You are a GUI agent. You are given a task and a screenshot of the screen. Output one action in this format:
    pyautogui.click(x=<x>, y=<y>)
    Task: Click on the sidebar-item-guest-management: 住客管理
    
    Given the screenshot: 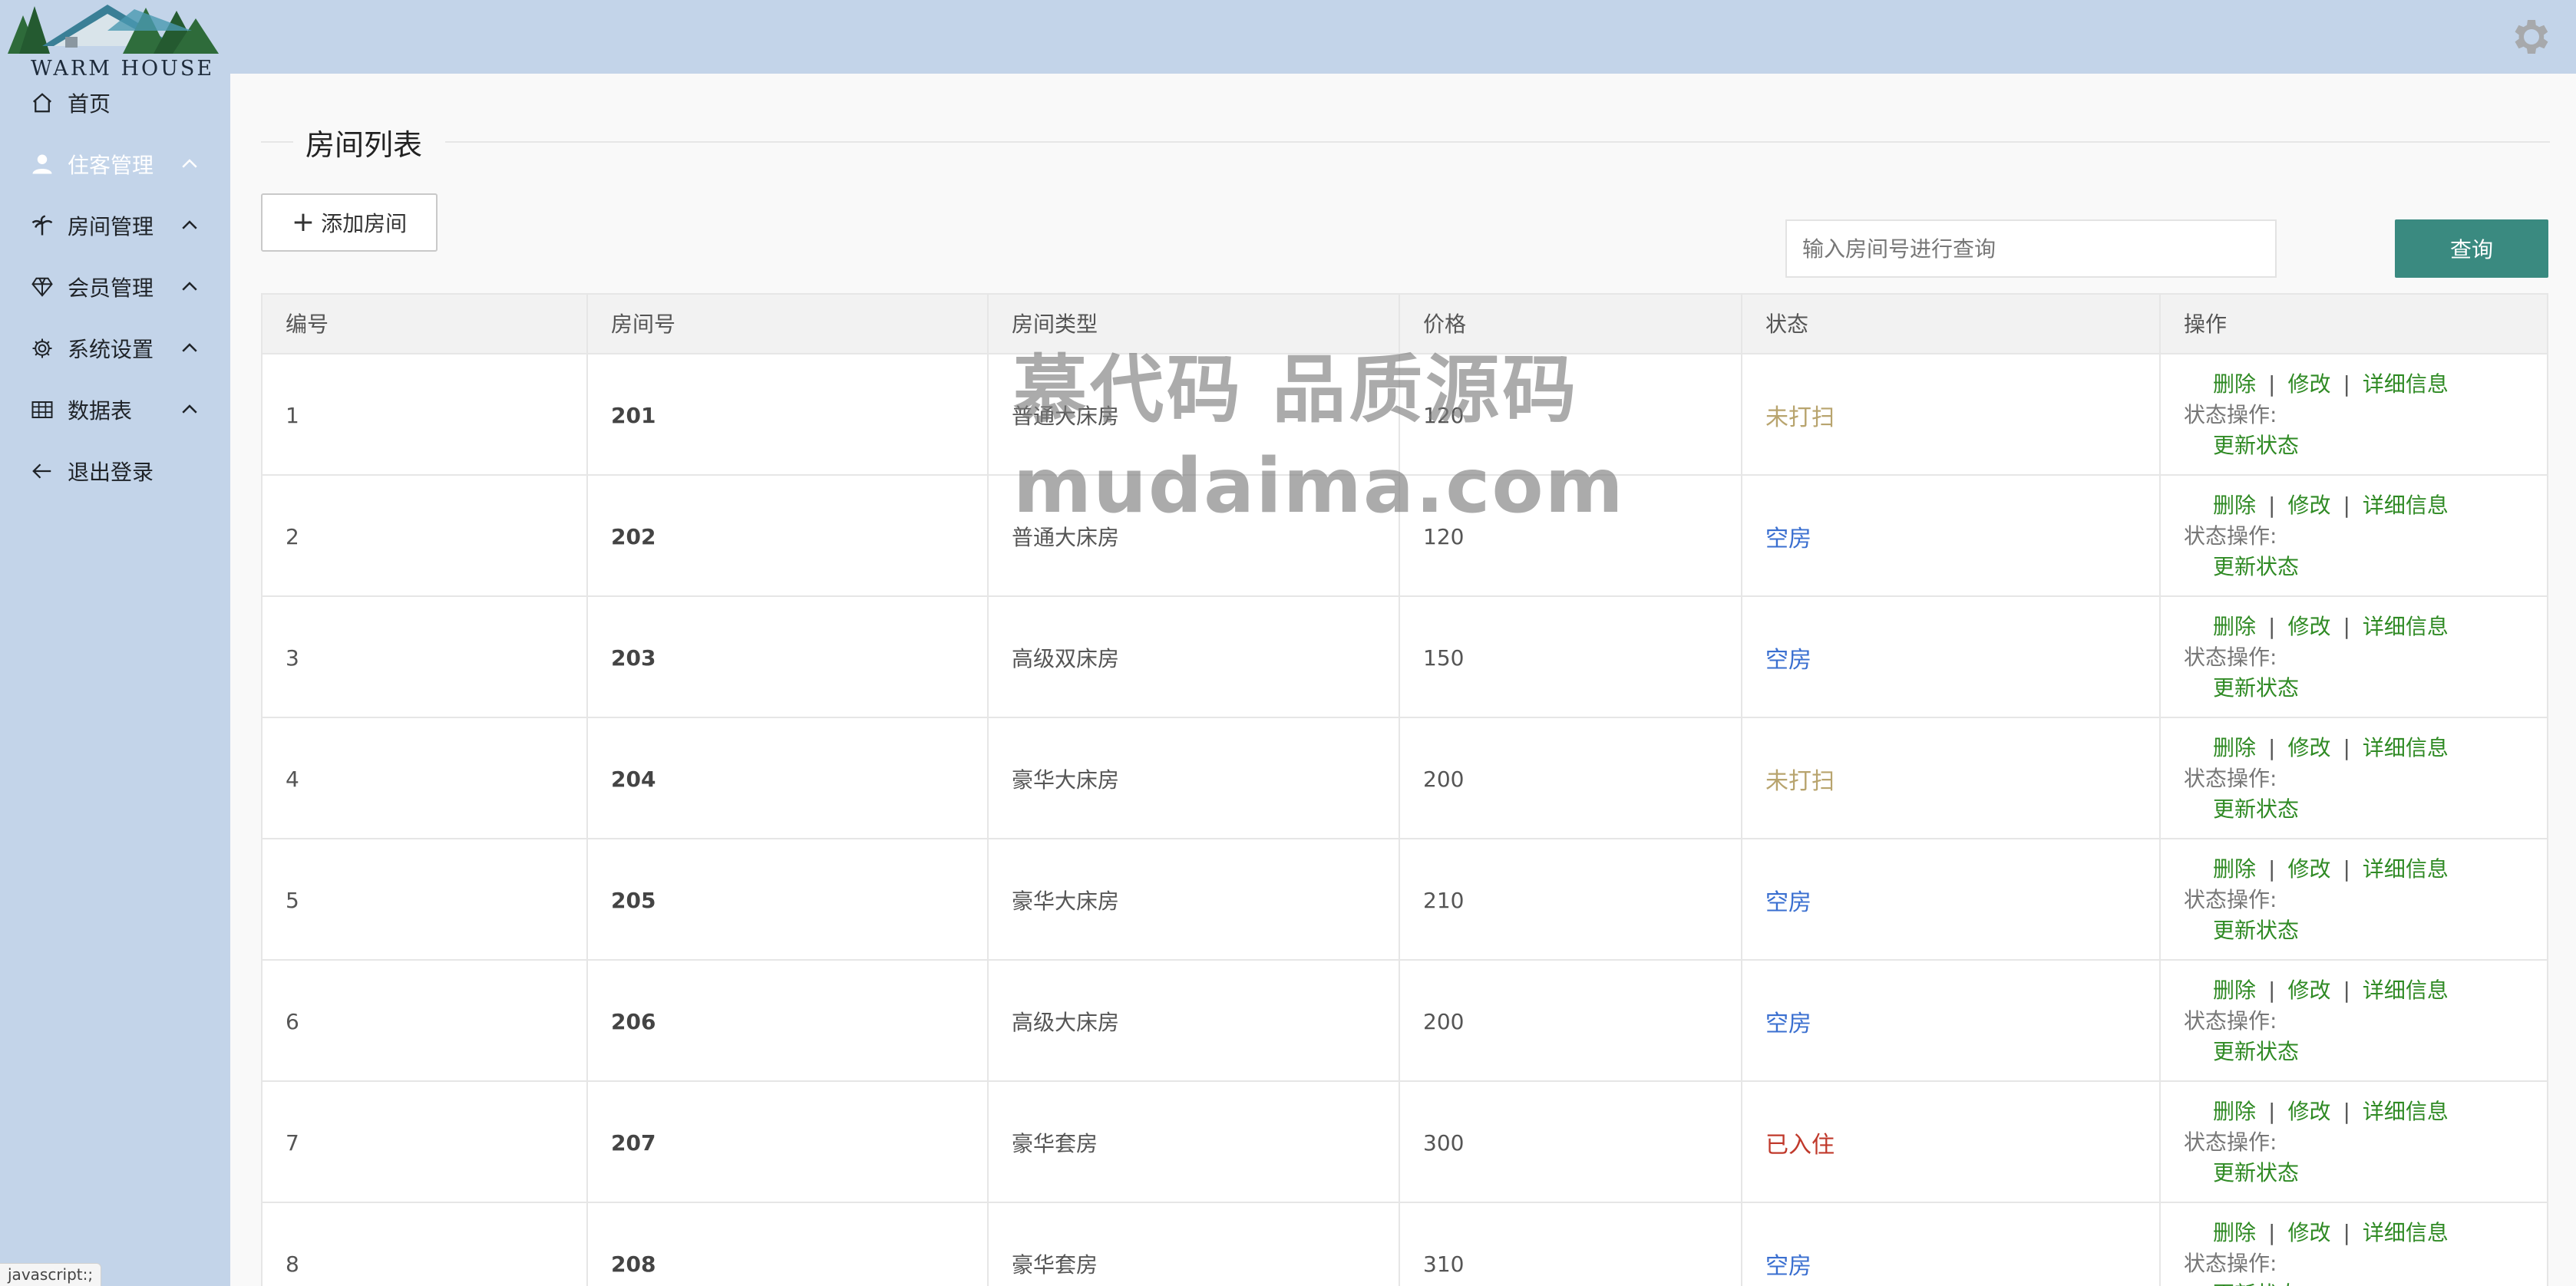 What is the action you would take?
    pyautogui.click(x=115, y=164)
    